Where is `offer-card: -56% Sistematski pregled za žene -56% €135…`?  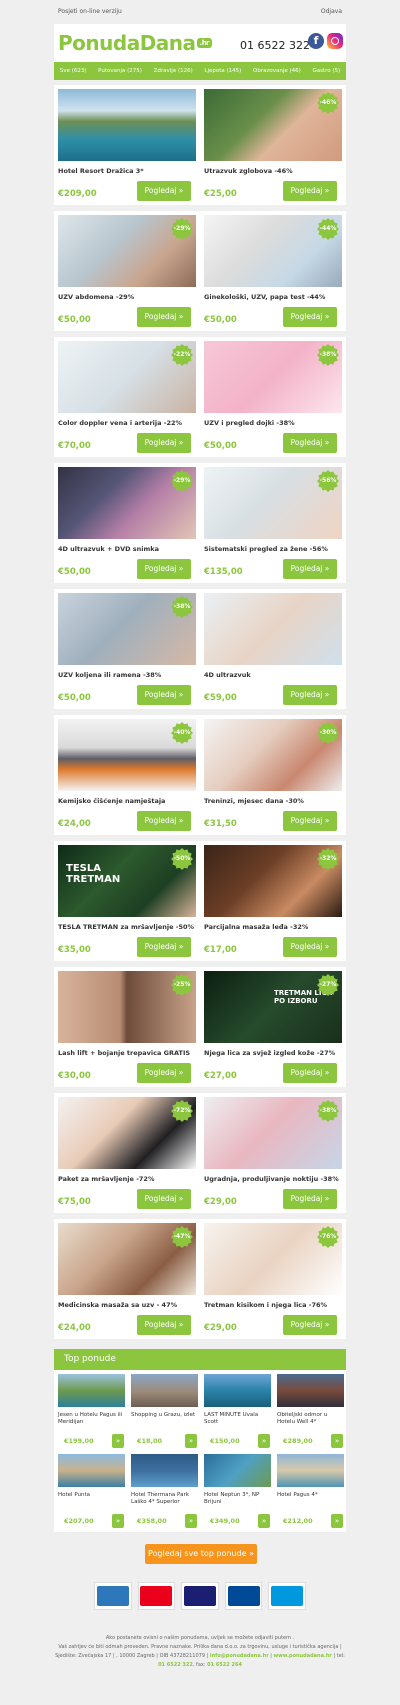
offer-card: -56% Sistematski pregled za žene -56% €135… is located at coordinates (273, 523).